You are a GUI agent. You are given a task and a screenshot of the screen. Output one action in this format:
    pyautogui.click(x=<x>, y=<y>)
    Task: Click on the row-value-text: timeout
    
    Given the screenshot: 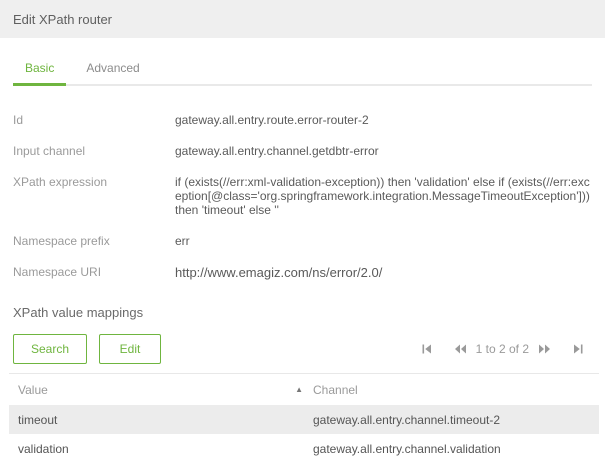 What is the action you would take?
    pyautogui.click(x=38, y=419)
    